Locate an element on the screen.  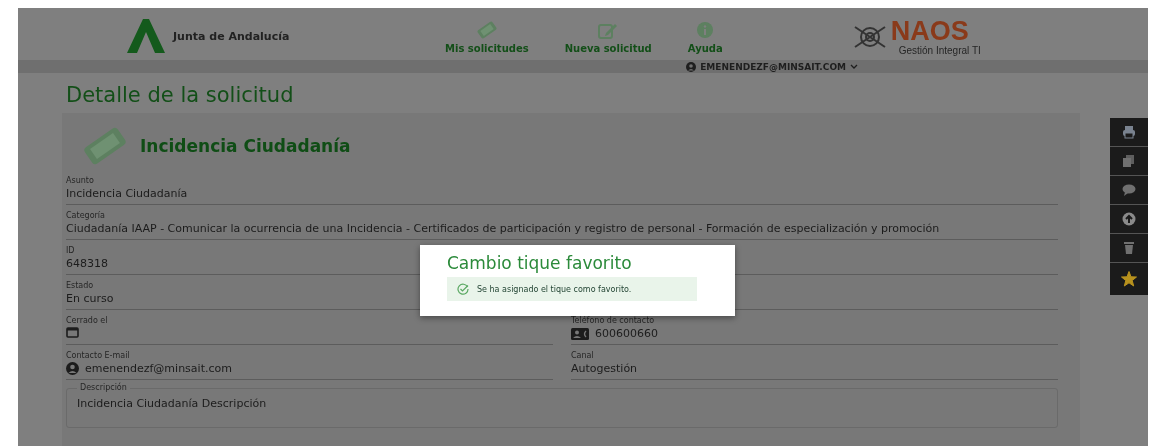
field-label: Cerrado el is located at coordinates (87, 320).